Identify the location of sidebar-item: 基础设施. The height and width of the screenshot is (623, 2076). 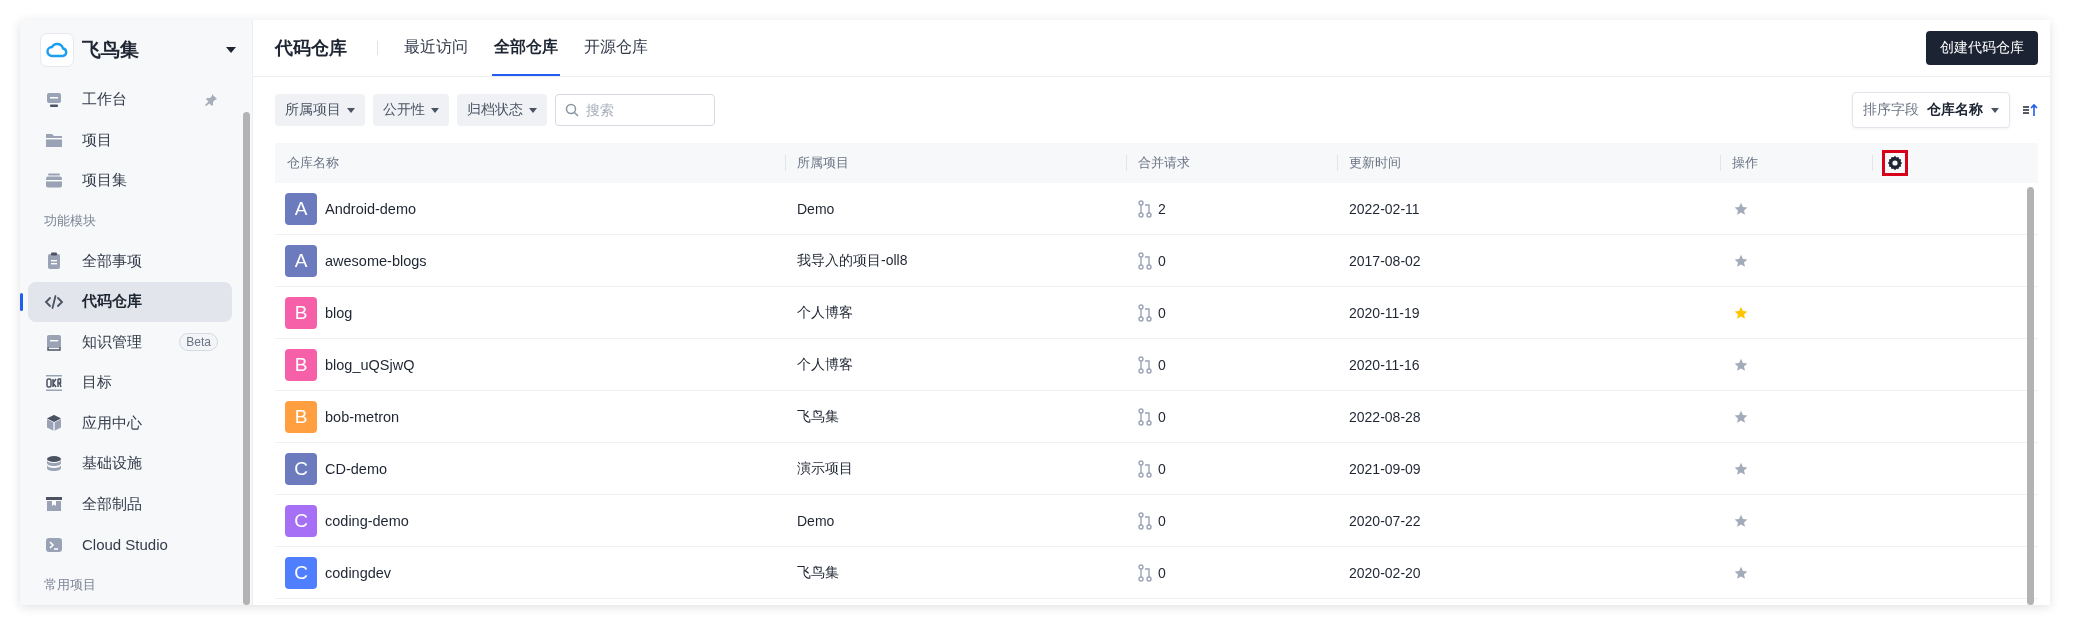
(130, 463).